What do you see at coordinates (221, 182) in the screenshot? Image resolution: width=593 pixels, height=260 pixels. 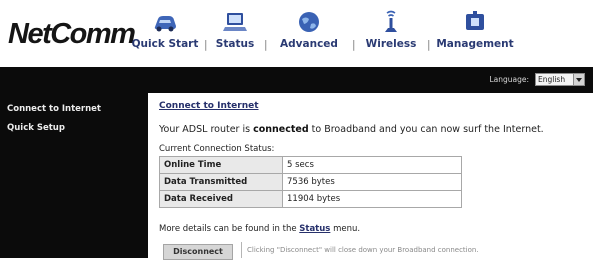 I see `row-label: Data Transmitted` at bounding box center [221, 182].